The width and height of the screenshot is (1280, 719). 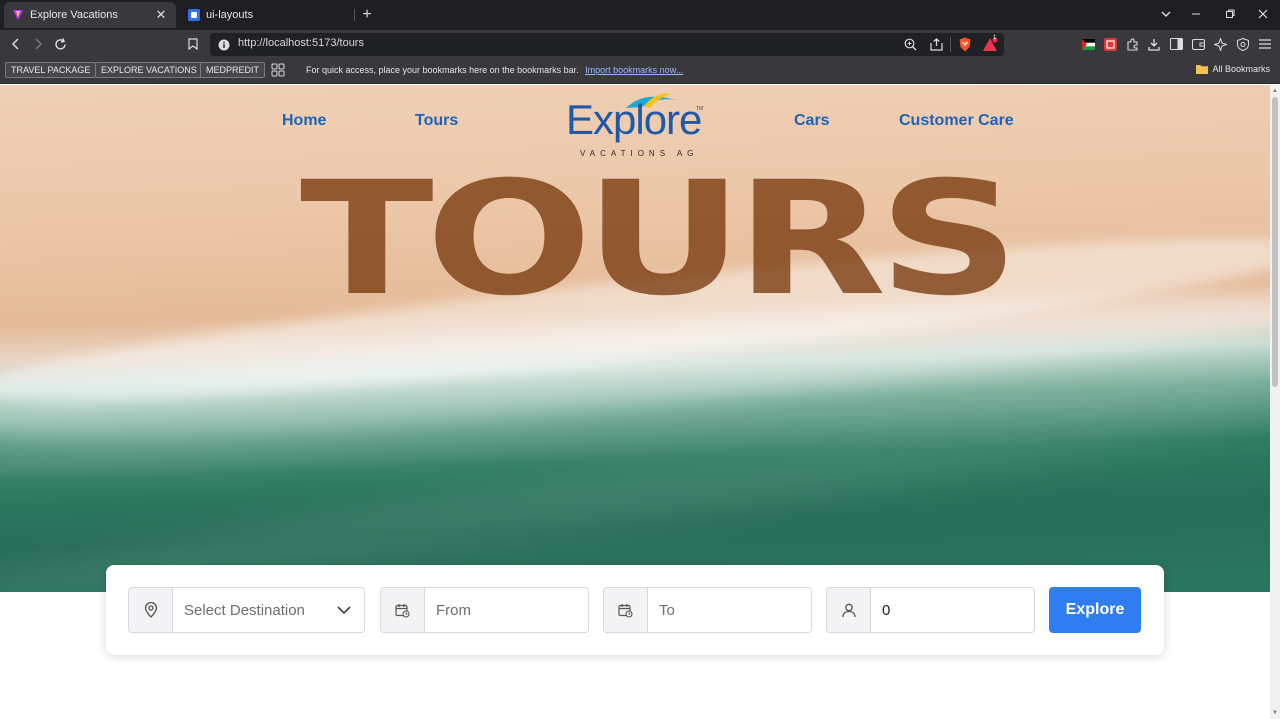 I want to click on to-date-field: To, so click(x=707, y=610).